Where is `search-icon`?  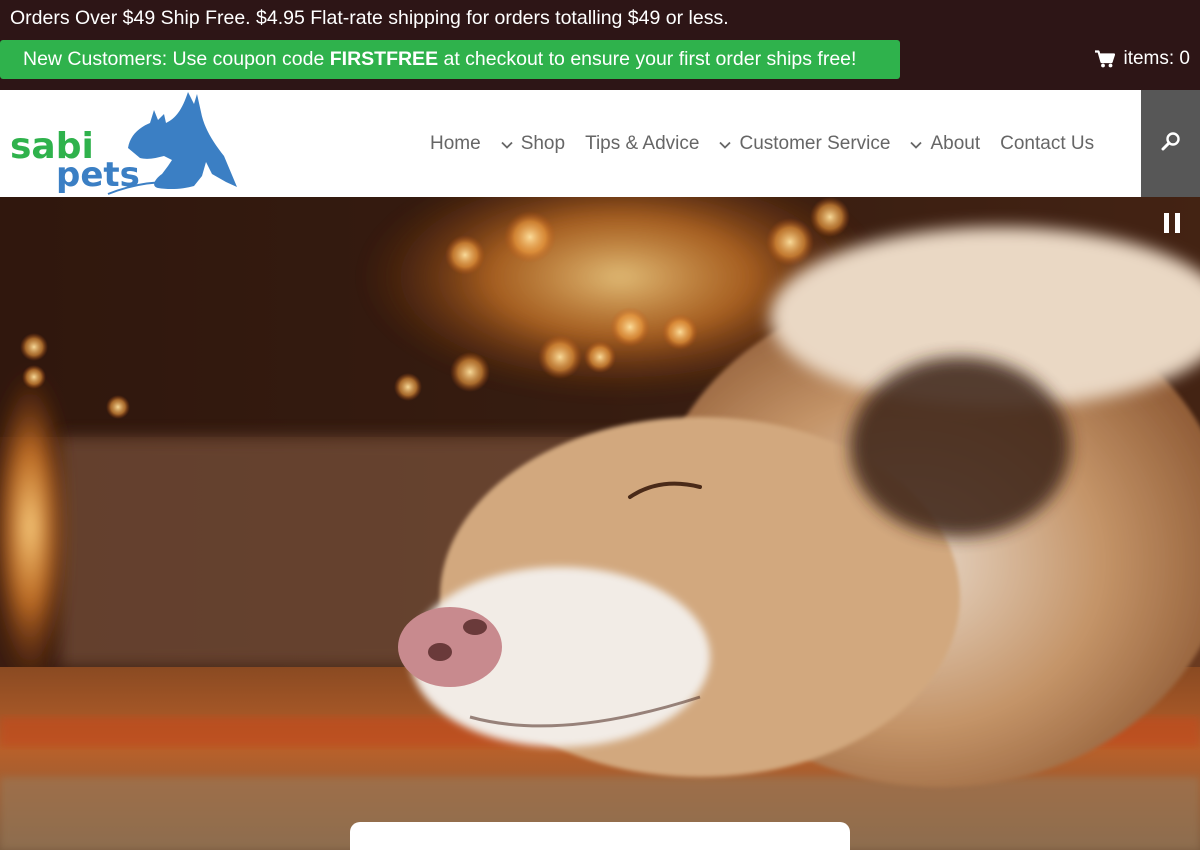 search-icon is located at coordinates (1171, 143).